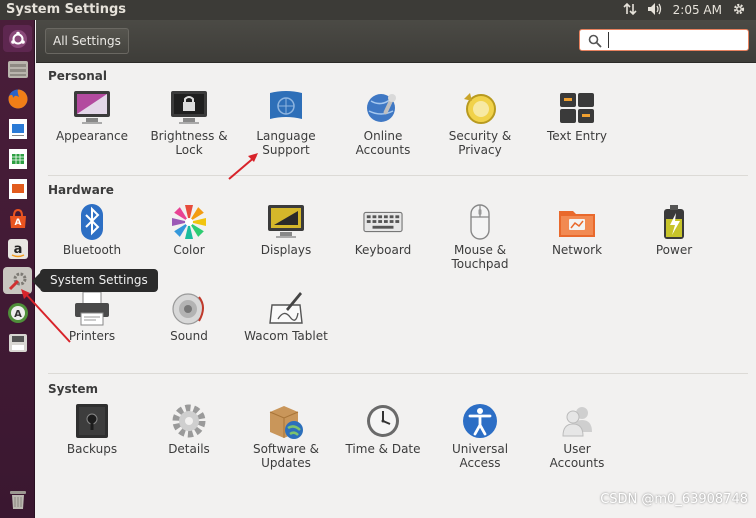 The width and height of the screenshot is (756, 518). I want to click on online-accounts-icon, so click(383, 108).